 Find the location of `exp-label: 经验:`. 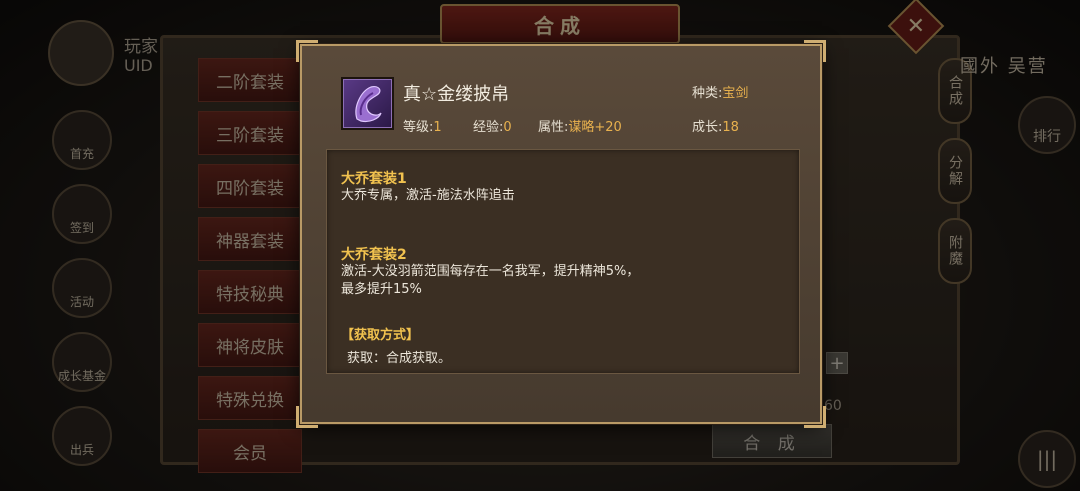

exp-label: 经验: is located at coordinates (488, 127).